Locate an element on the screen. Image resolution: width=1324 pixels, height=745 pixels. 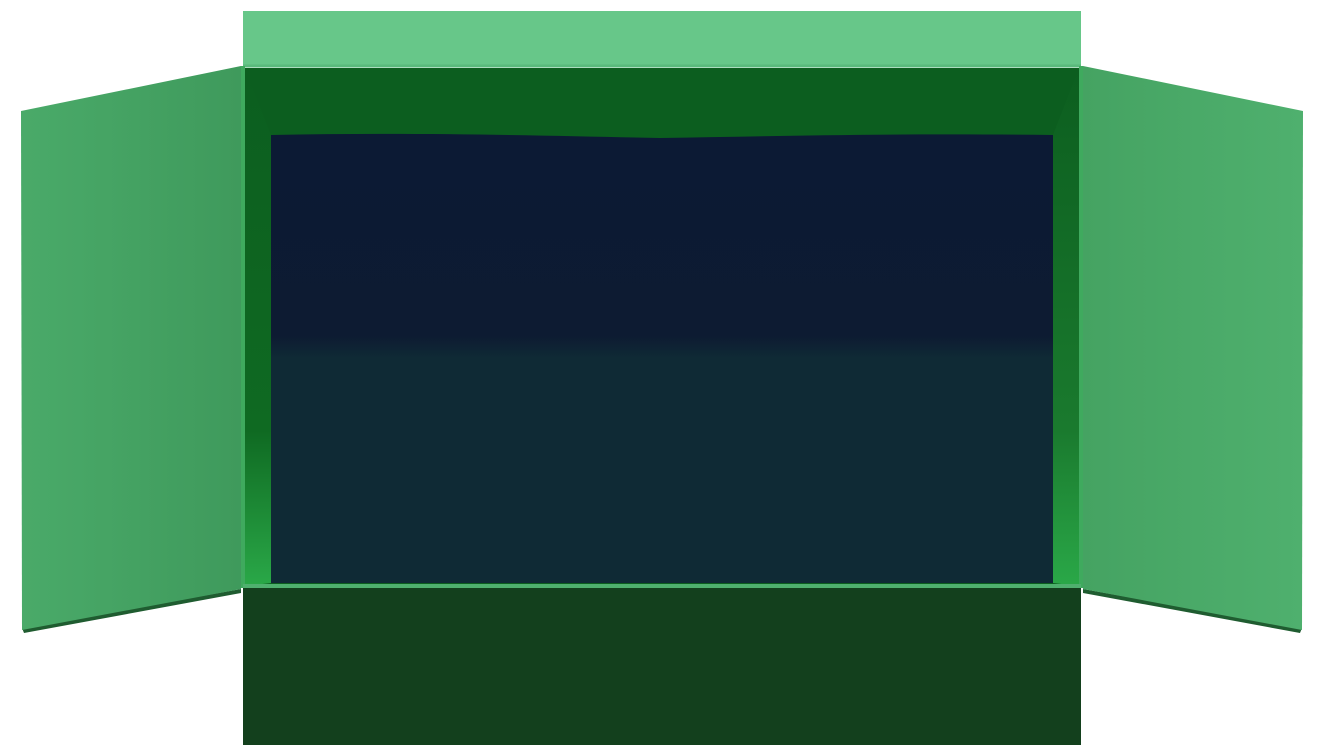
inner-right-wall is located at coordinates (1066, 327).